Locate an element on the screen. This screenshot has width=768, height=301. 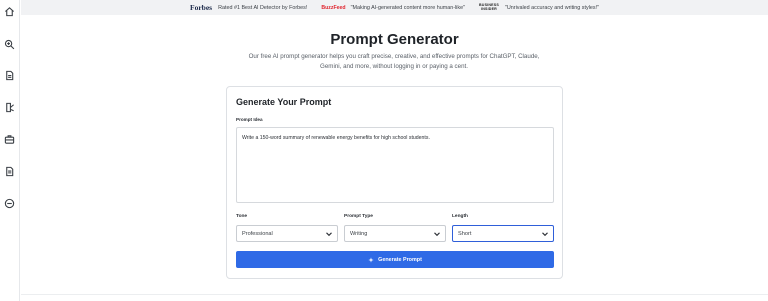
document-edit-icon is located at coordinates (9, 107).